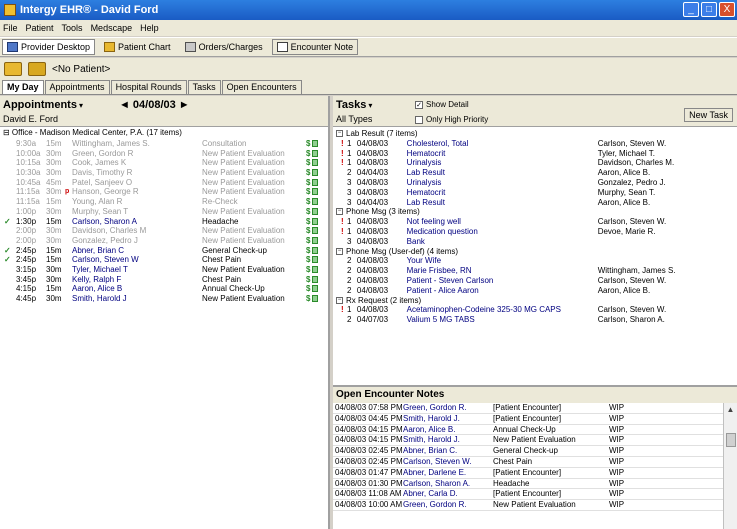  I want to click on appointment-patient: Young, Alan R, so click(137, 202).